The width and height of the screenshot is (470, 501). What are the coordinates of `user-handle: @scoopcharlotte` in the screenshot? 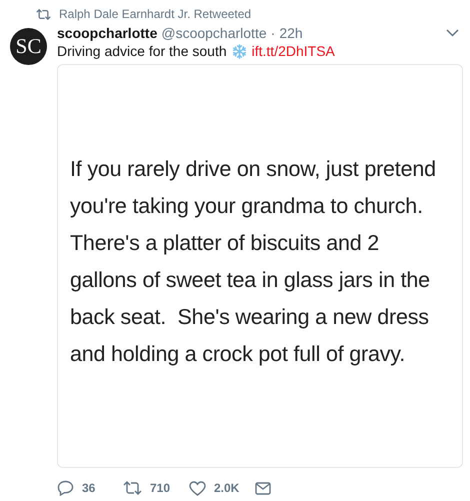 It's located at (214, 33).